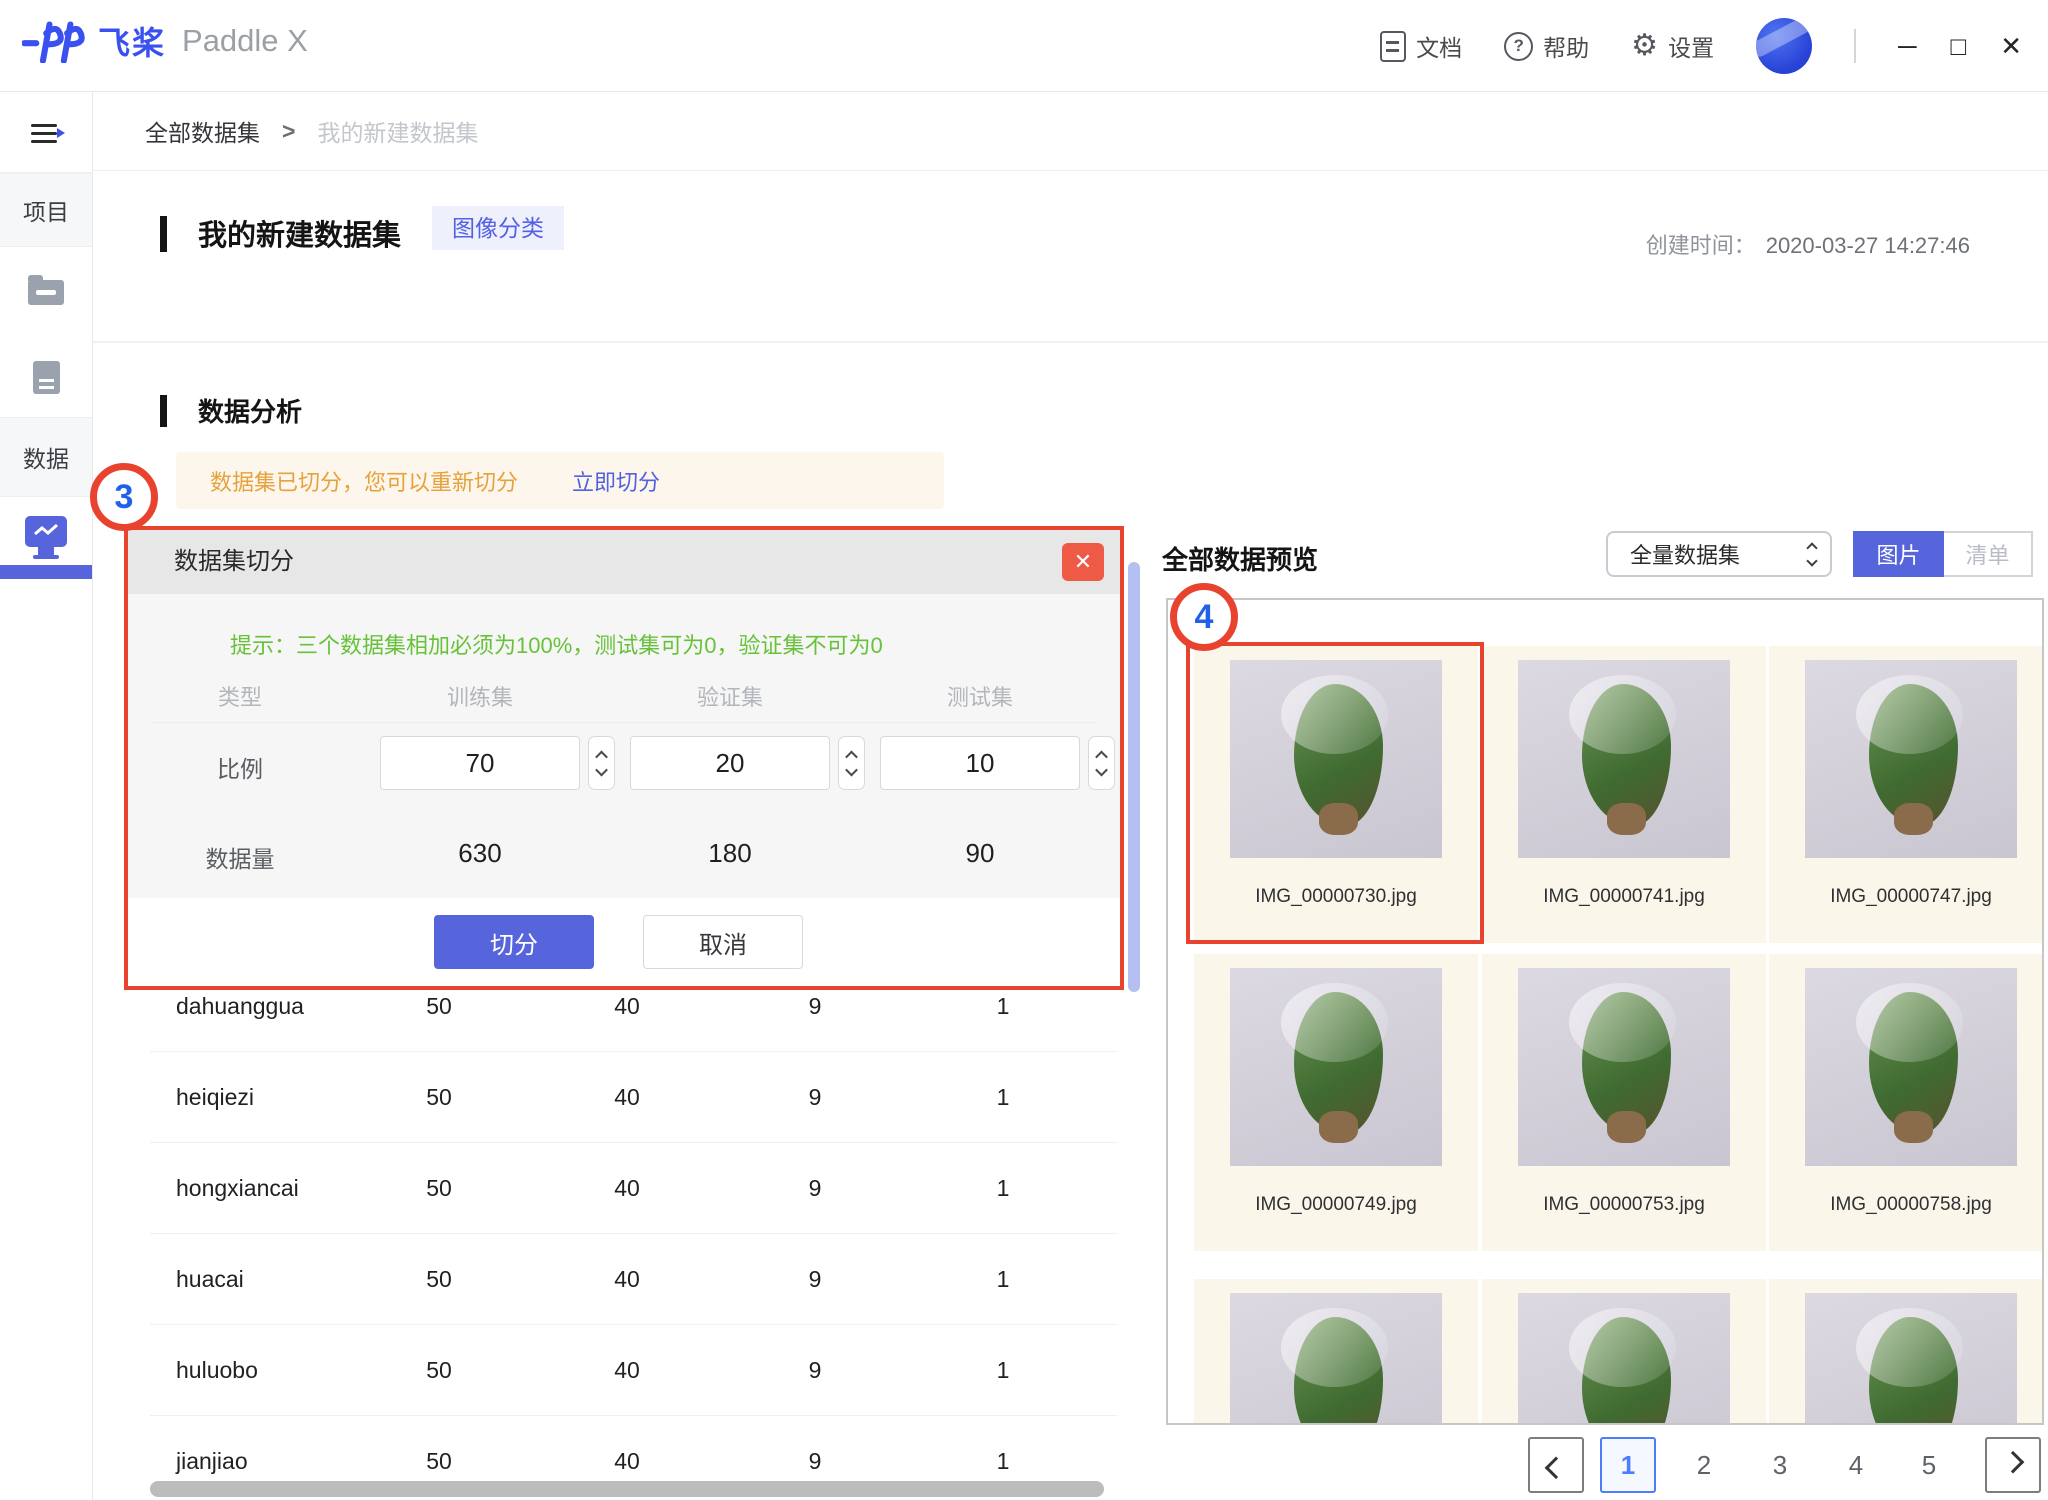  Describe the element at coordinates (1393, 46) in the screenshot. I see `document-icon` at that location.